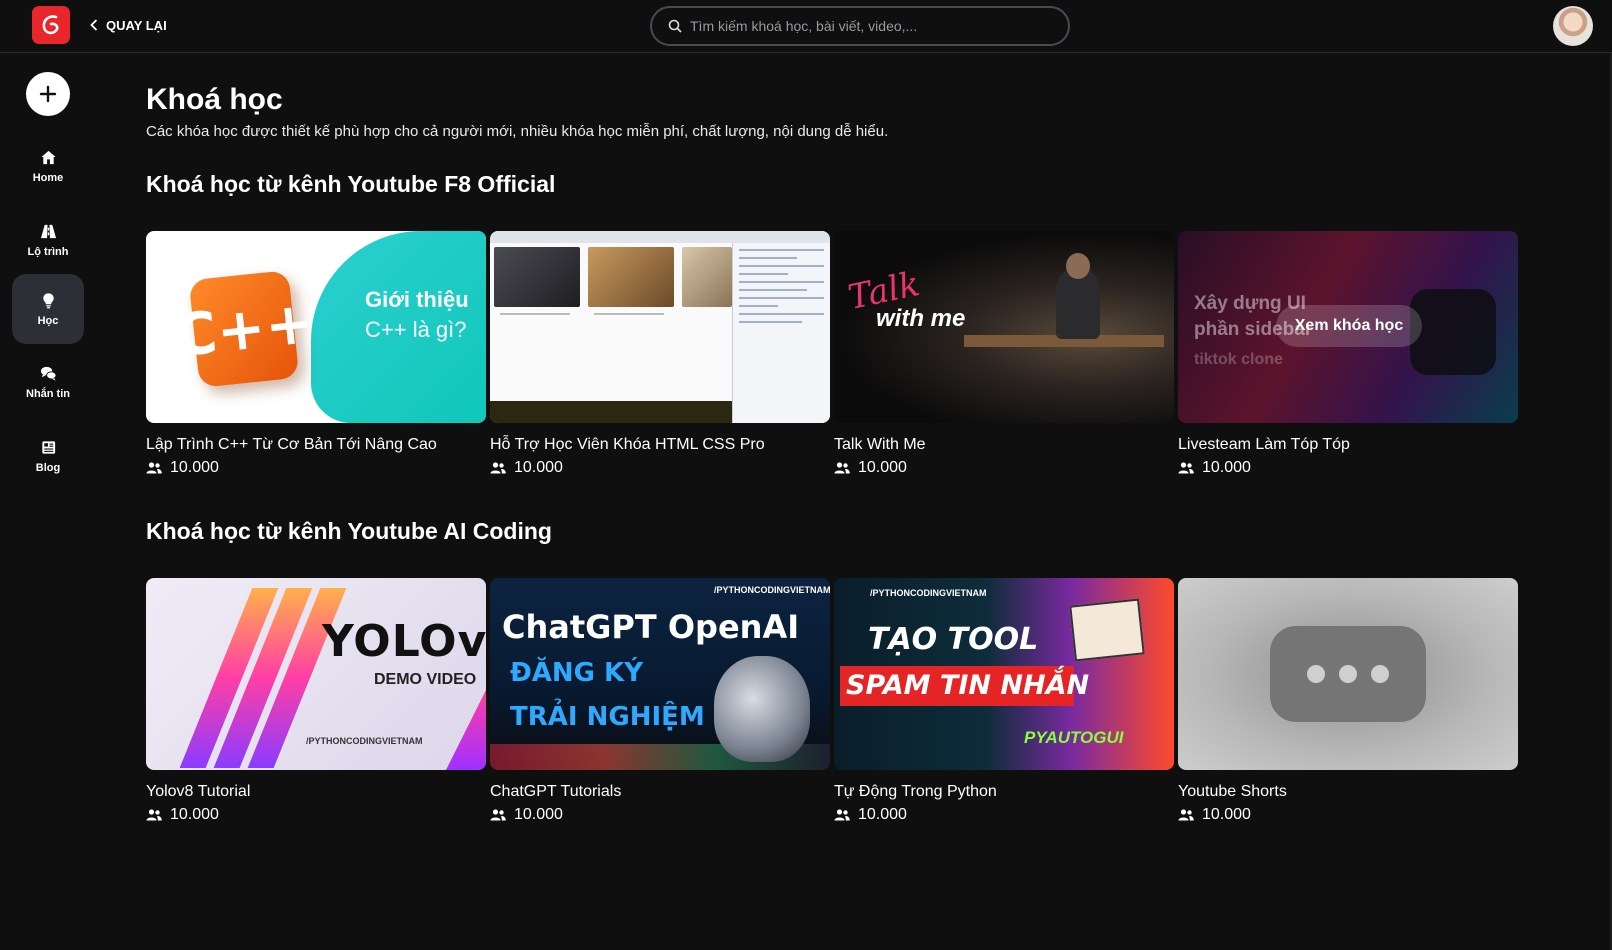 This screenshot has height=950, width=1612. I want to click on course-title: Talk With Me, so click(1004, 445).